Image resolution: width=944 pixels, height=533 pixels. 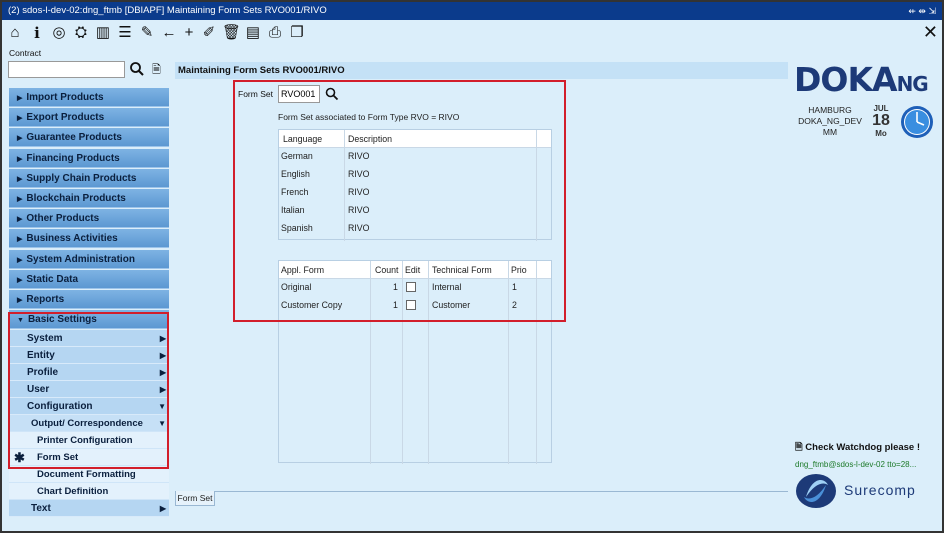 What do you see at coordinates (189, 33) in the screenshot?
I see `add-icon: +` at bounding box center [189, 33].